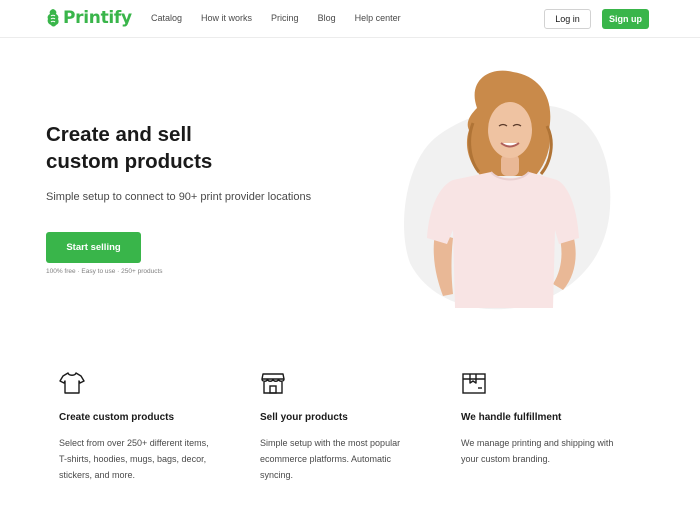  Describe the element at coordinates (625, 19) in the screenshot. I see `signup-button: Sign up` at that location.